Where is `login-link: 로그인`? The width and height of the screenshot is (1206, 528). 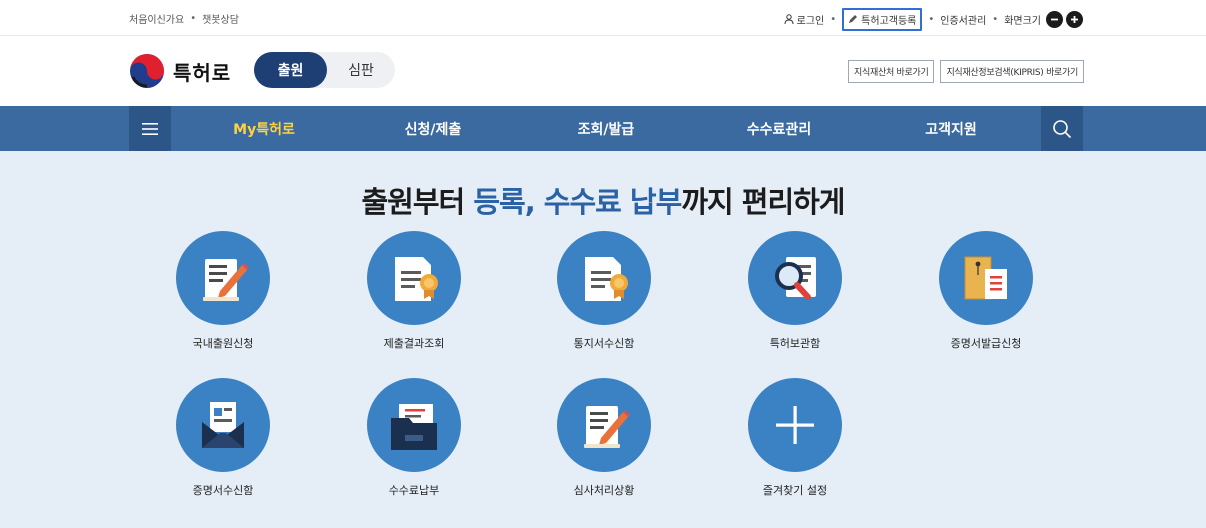 login-link: 로그인 is located at coordinates (804, 19).